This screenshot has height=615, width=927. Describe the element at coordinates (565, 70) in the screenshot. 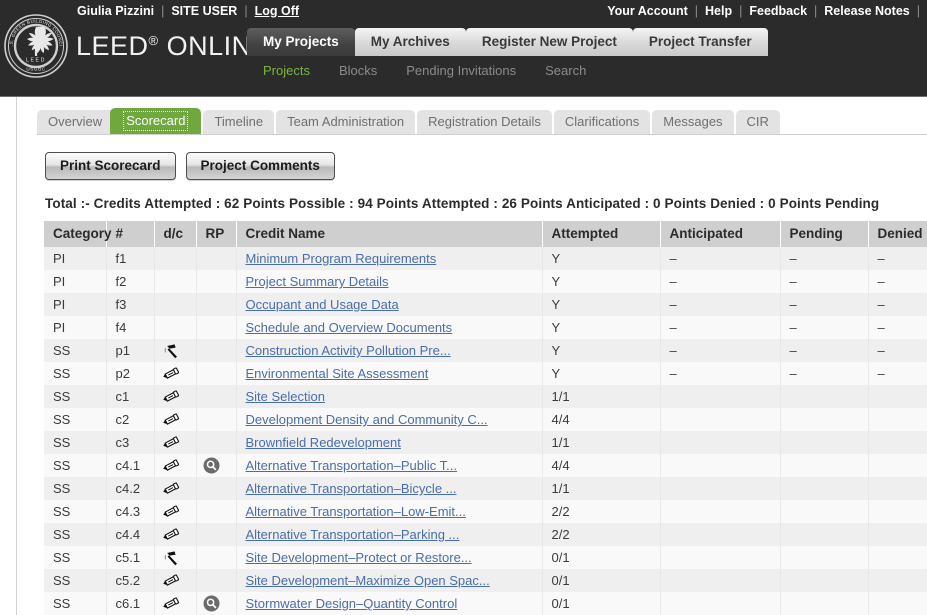

I see `subnav-search: Search` at that location.